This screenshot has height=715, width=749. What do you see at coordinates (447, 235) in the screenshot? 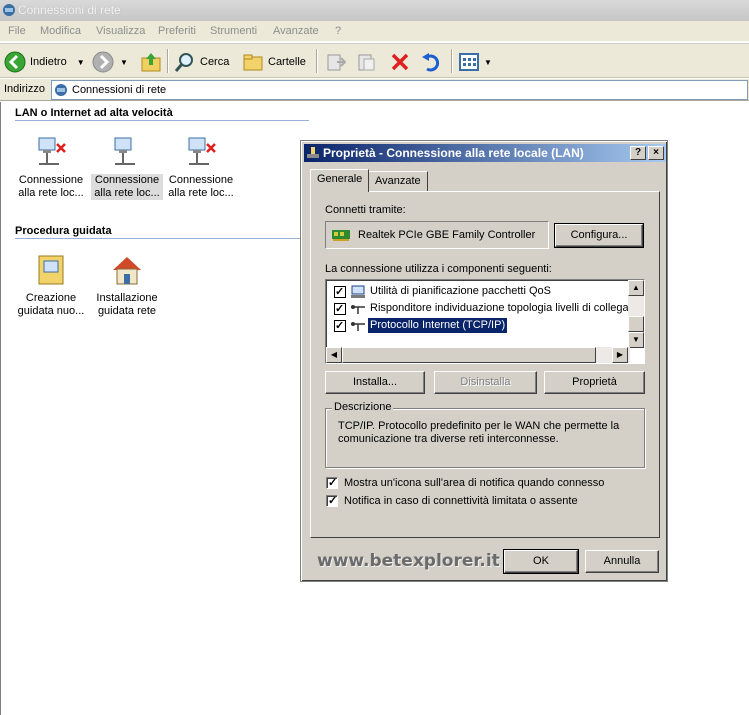
I see `adapter-name: Realtek PCIe GBE Family Controller` at bounding box center [447, 235].